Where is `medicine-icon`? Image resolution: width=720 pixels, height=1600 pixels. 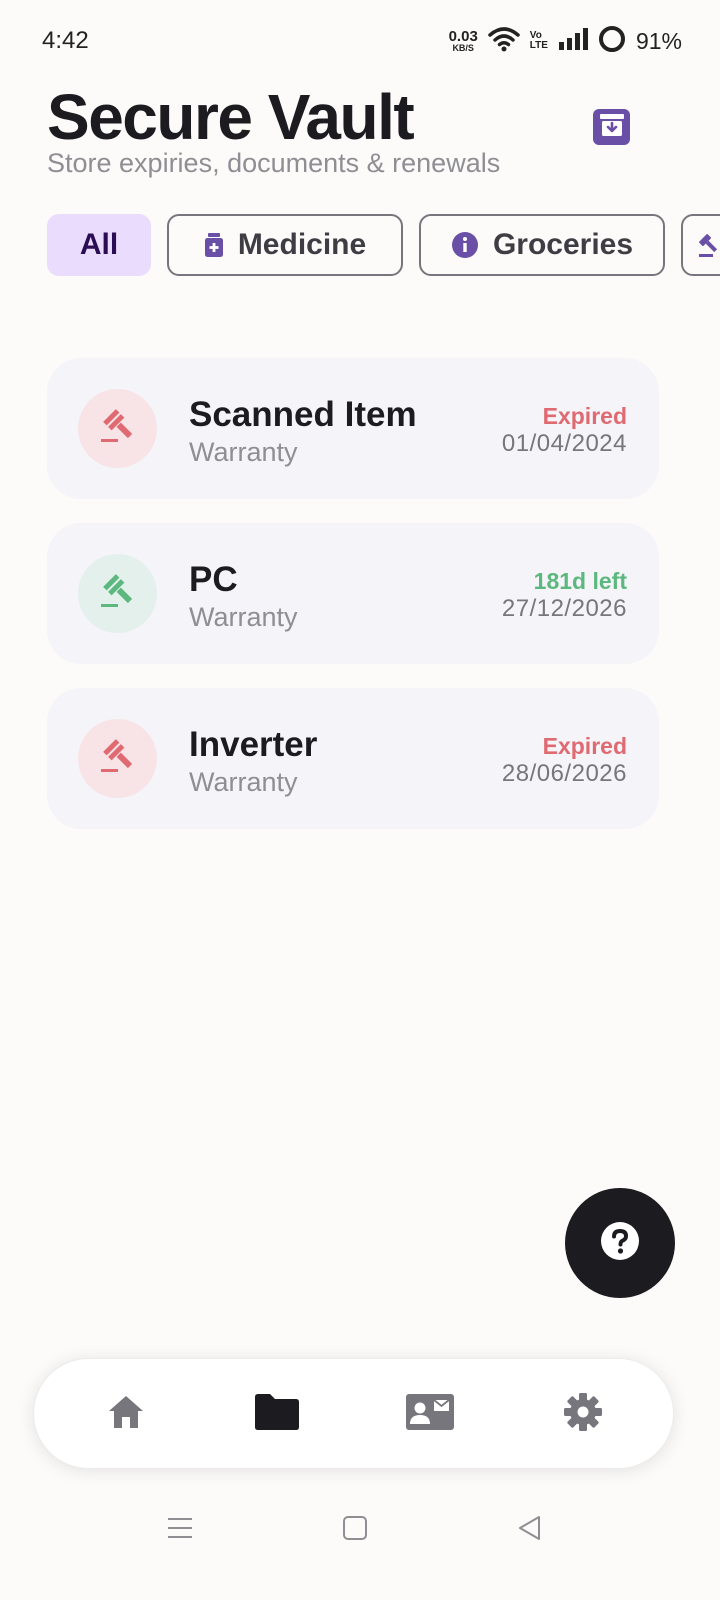 medicine-icon is located at coordinates (214, 245).